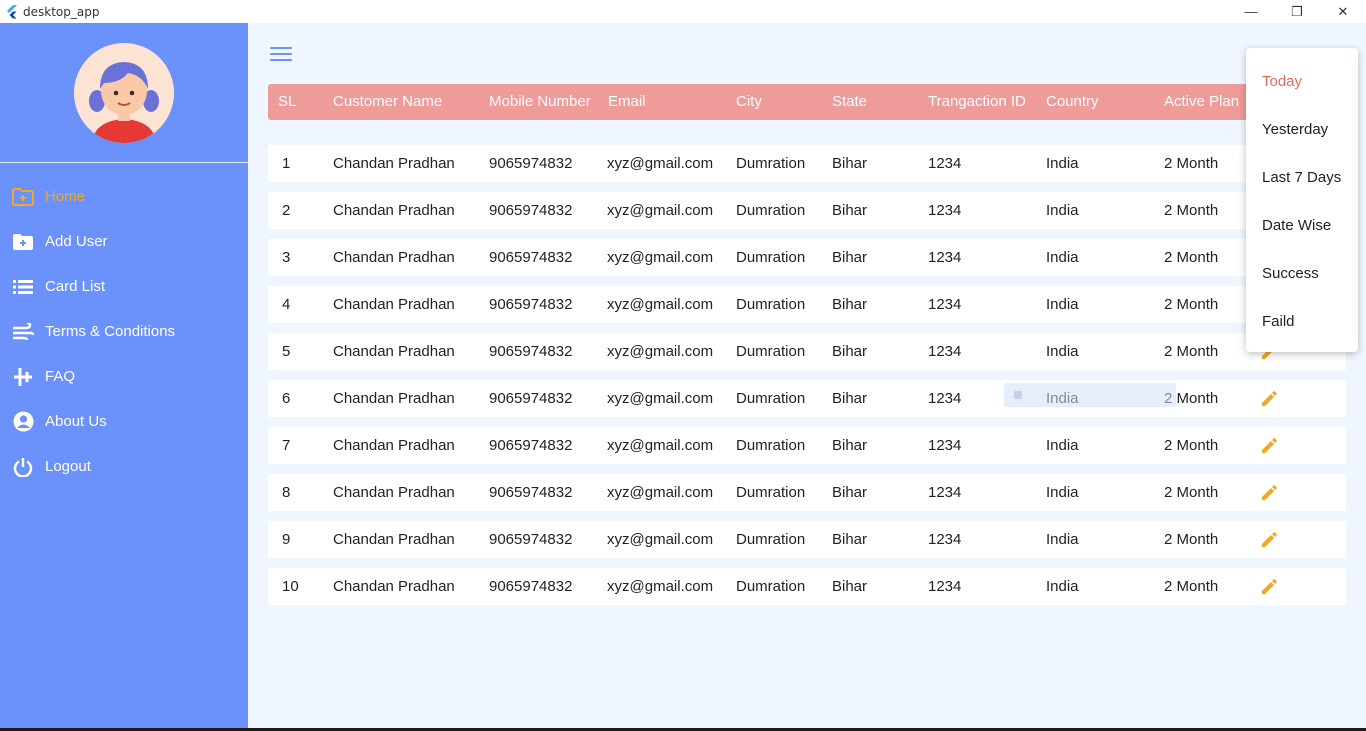 The image size is (1366, 731). What do you see at coordinates (281, 55) in the screenshot?
I see `hamburger-menu-icon` at bounding box center [281, 55].